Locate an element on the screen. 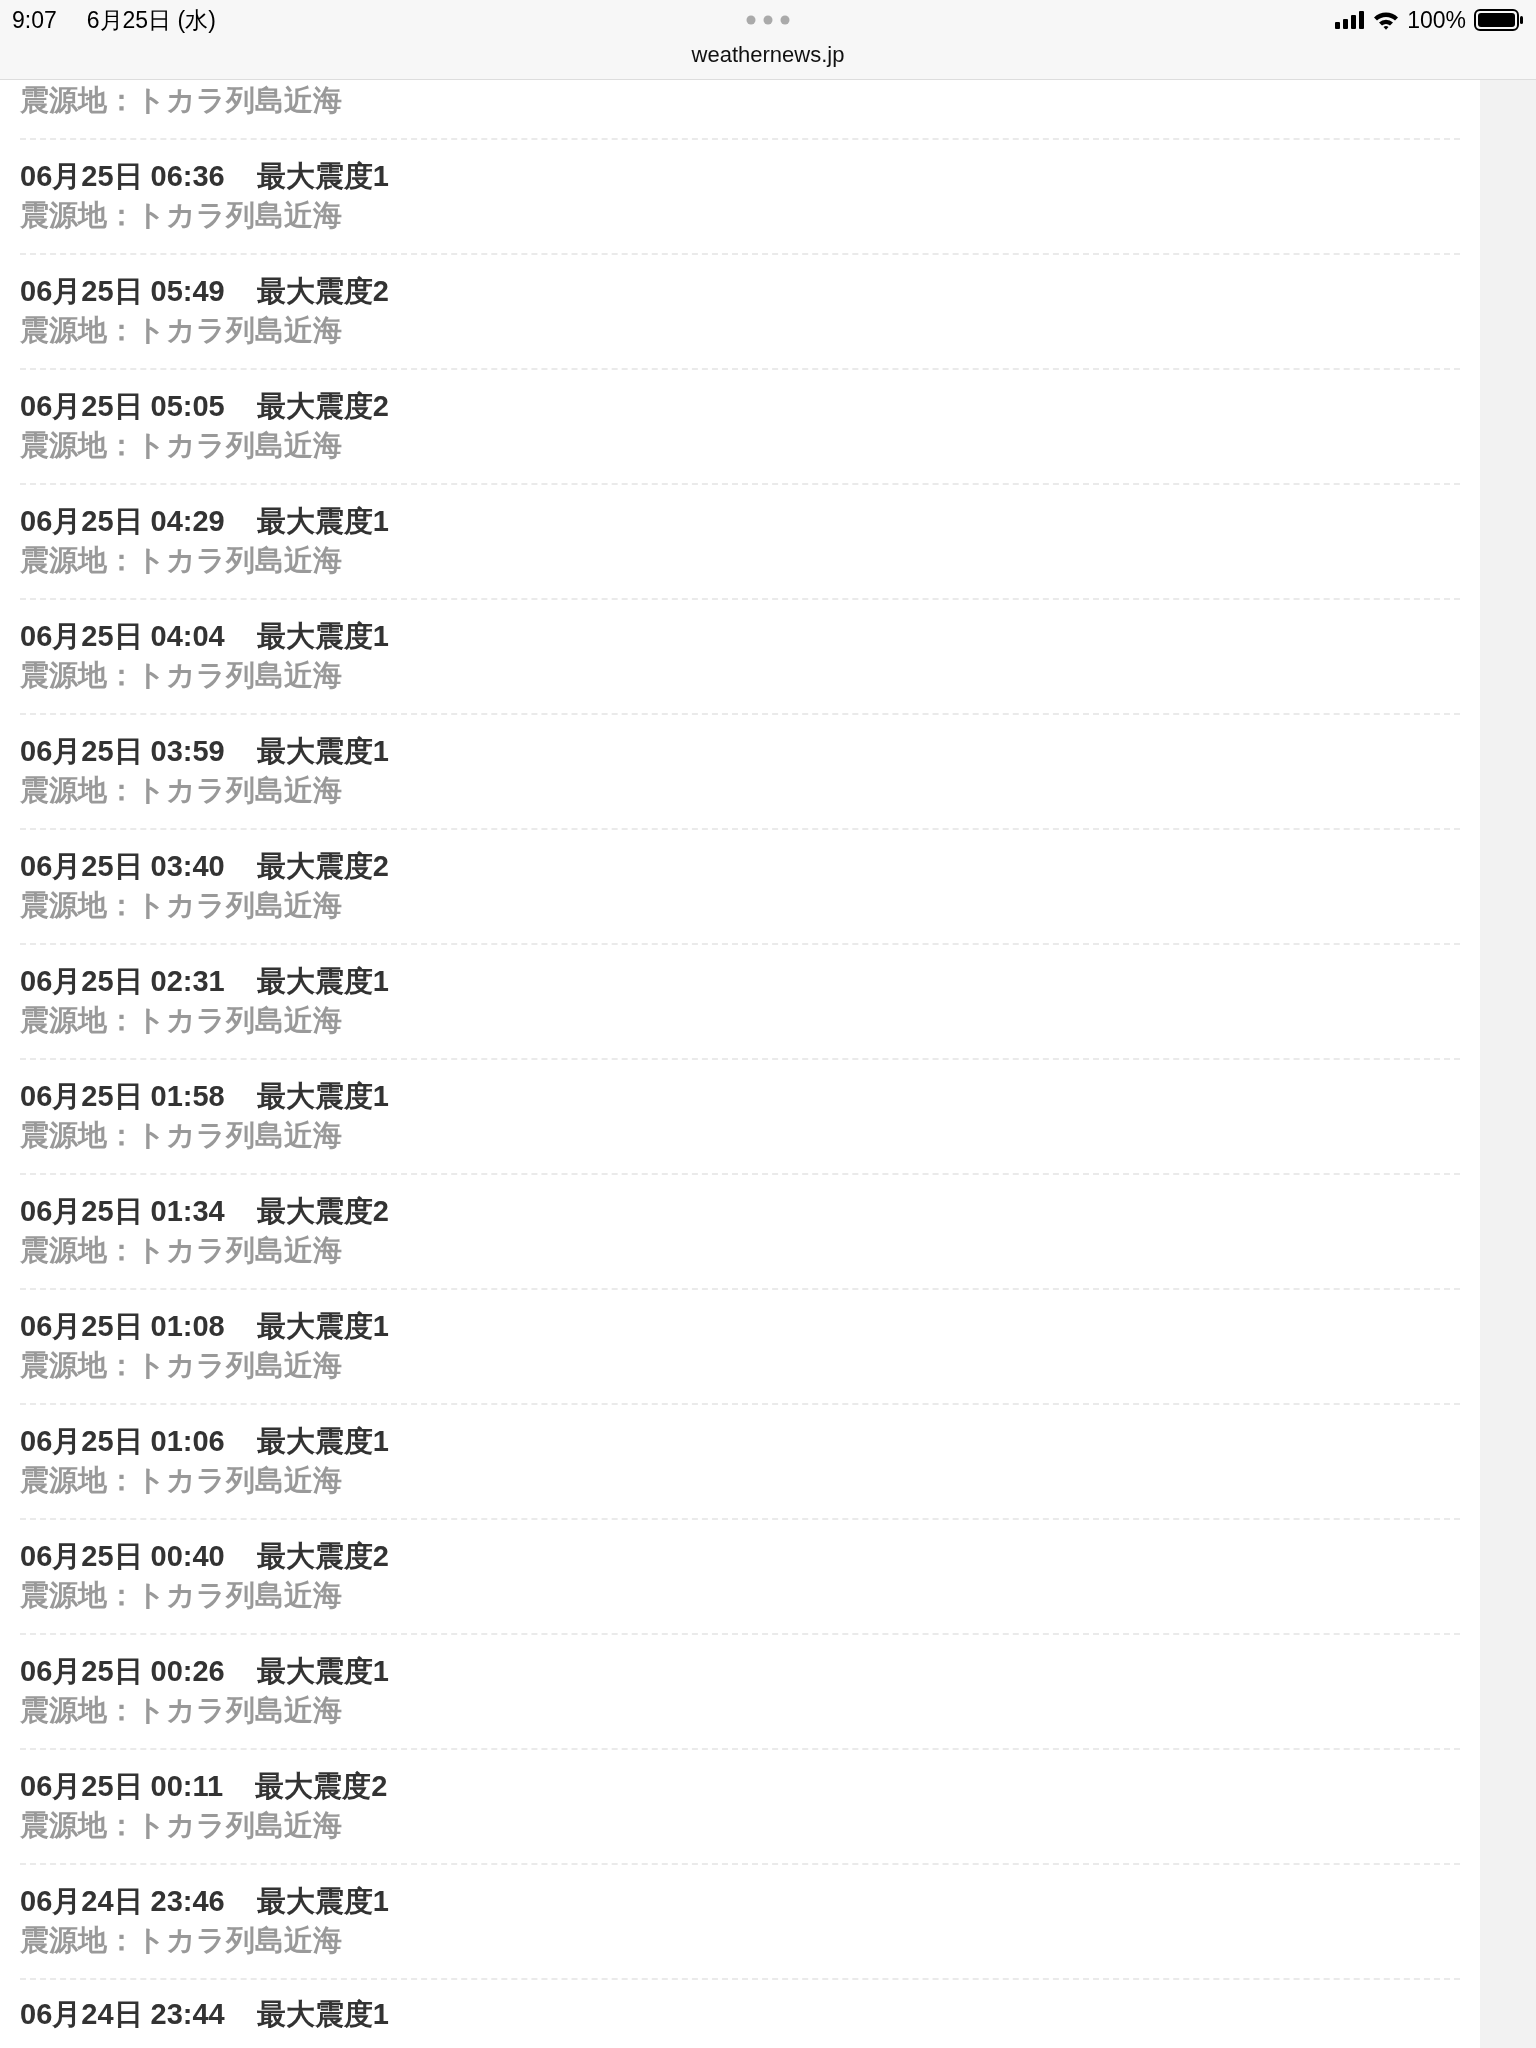  quake-datetime: 06月25日 01:58 is located at coordinates (122, 1096).